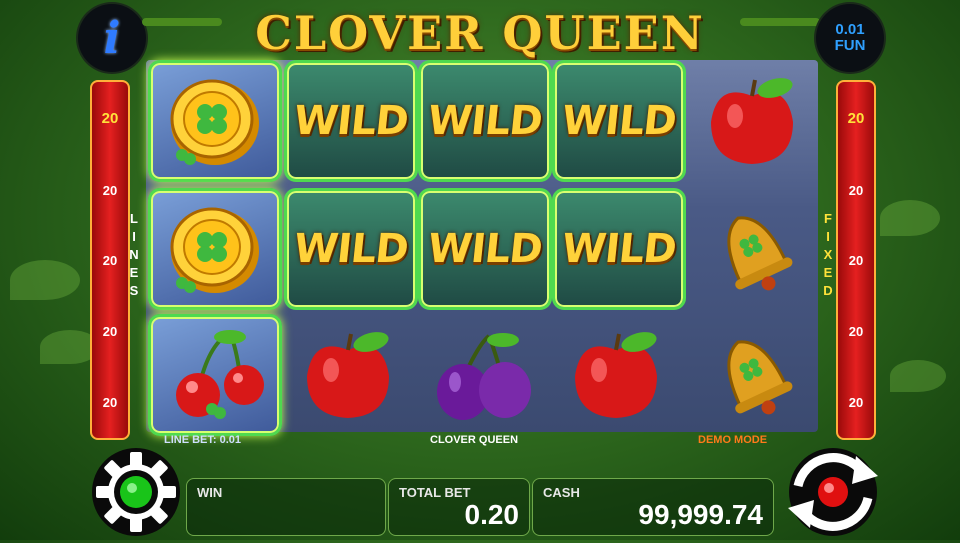 The width and height of the screenshot is (960, 543). What do you see at coordinates (561, 492) in the screenshot?
I see `cash-label: CASH` at bounding box center [561, 492].